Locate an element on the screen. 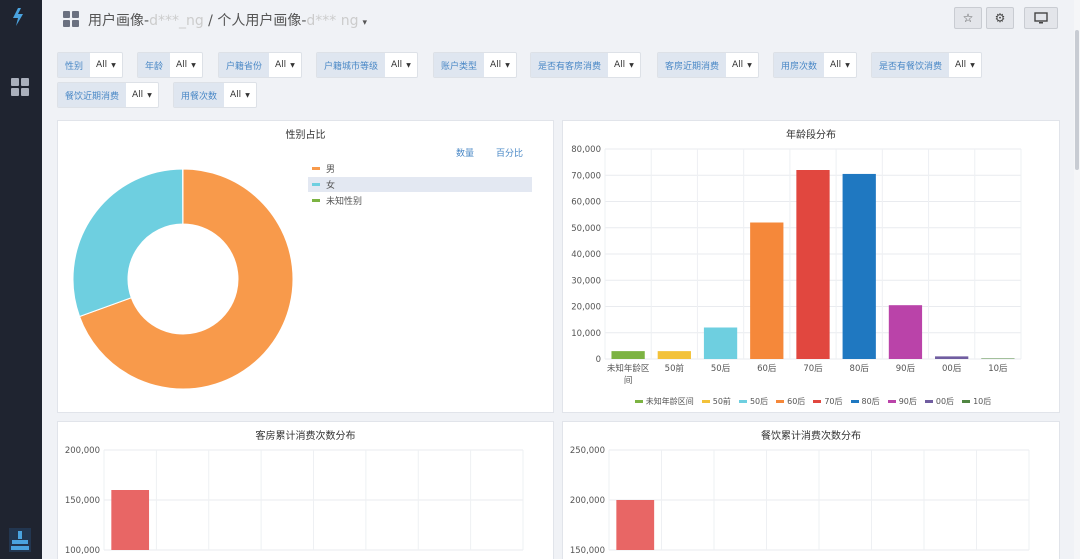 The width and height of the screenshot is (1080, 559). view-mode-button is located at coordinates (1041, 18).